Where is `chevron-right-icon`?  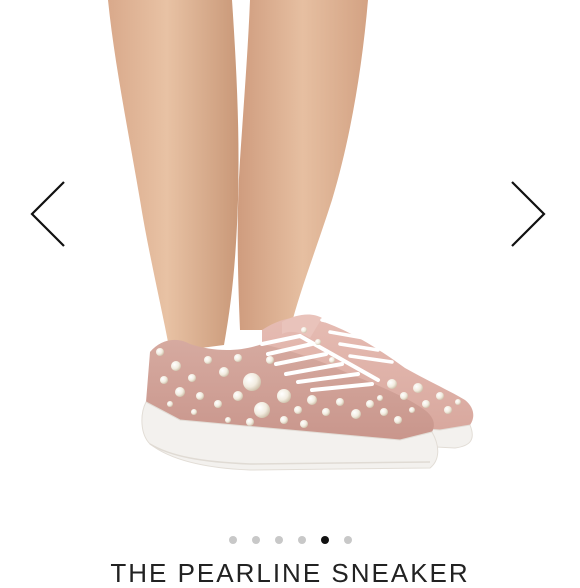 chevron-right-icon is located at coordinates (528, 214).